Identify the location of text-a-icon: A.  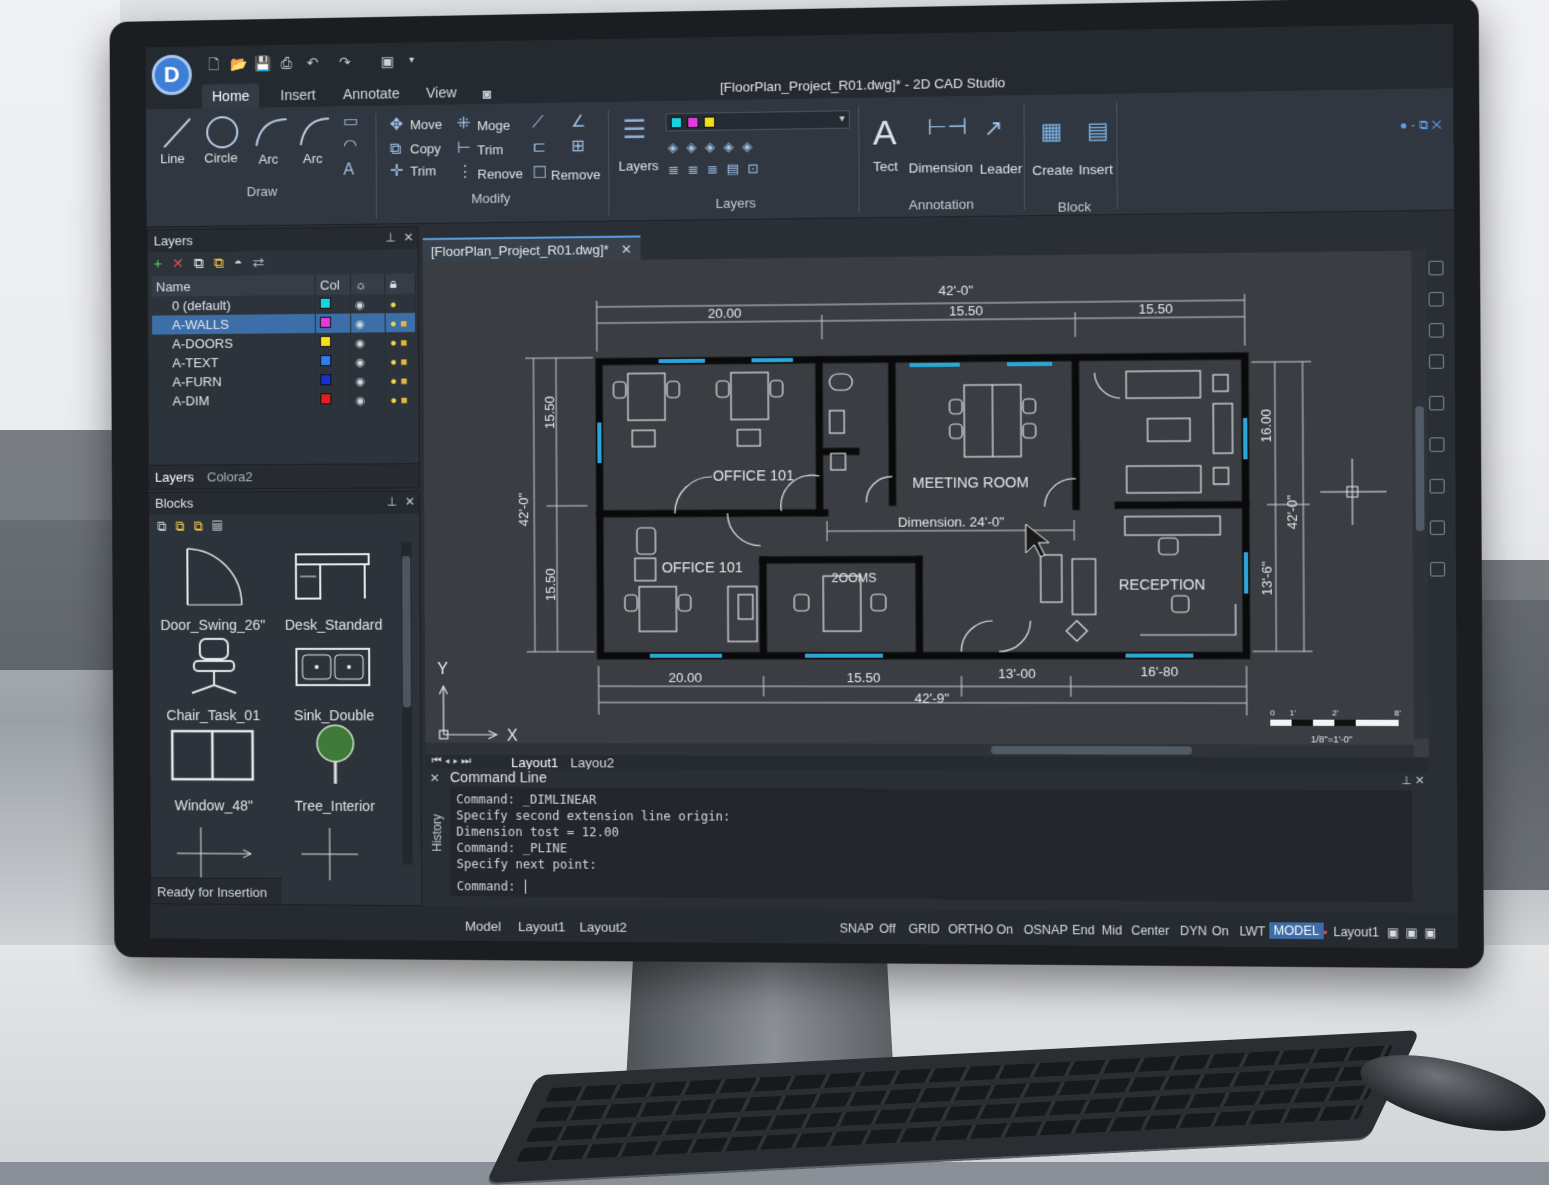
(348, 170).